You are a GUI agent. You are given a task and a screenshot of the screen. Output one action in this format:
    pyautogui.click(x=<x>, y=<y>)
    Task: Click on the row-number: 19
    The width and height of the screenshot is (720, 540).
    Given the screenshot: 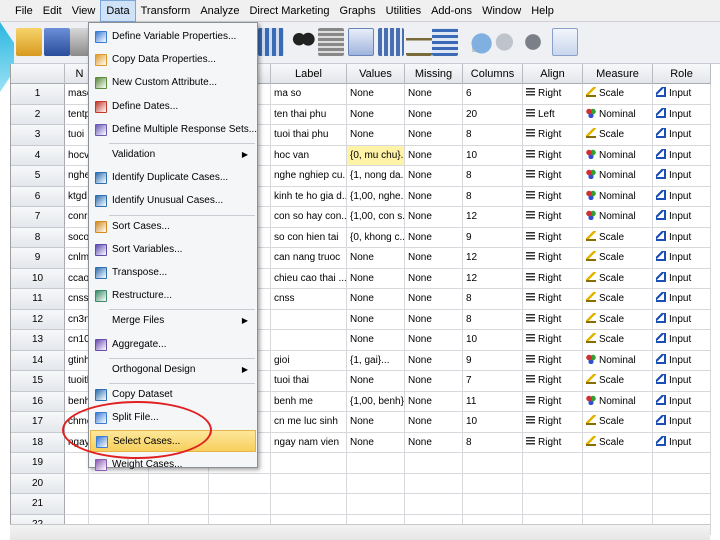 What is the action you would take?
    pyautogui.click(x=38, y=463)
    